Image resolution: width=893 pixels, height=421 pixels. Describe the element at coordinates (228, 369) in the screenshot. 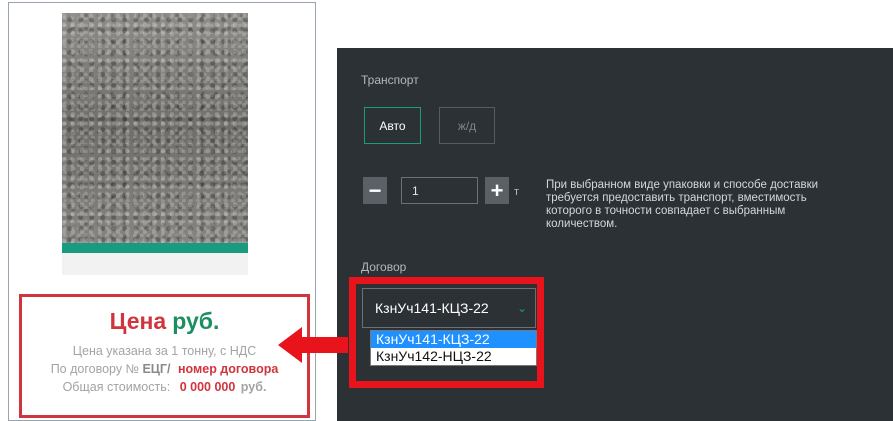

I see `contract-number: номер договора` at that location.